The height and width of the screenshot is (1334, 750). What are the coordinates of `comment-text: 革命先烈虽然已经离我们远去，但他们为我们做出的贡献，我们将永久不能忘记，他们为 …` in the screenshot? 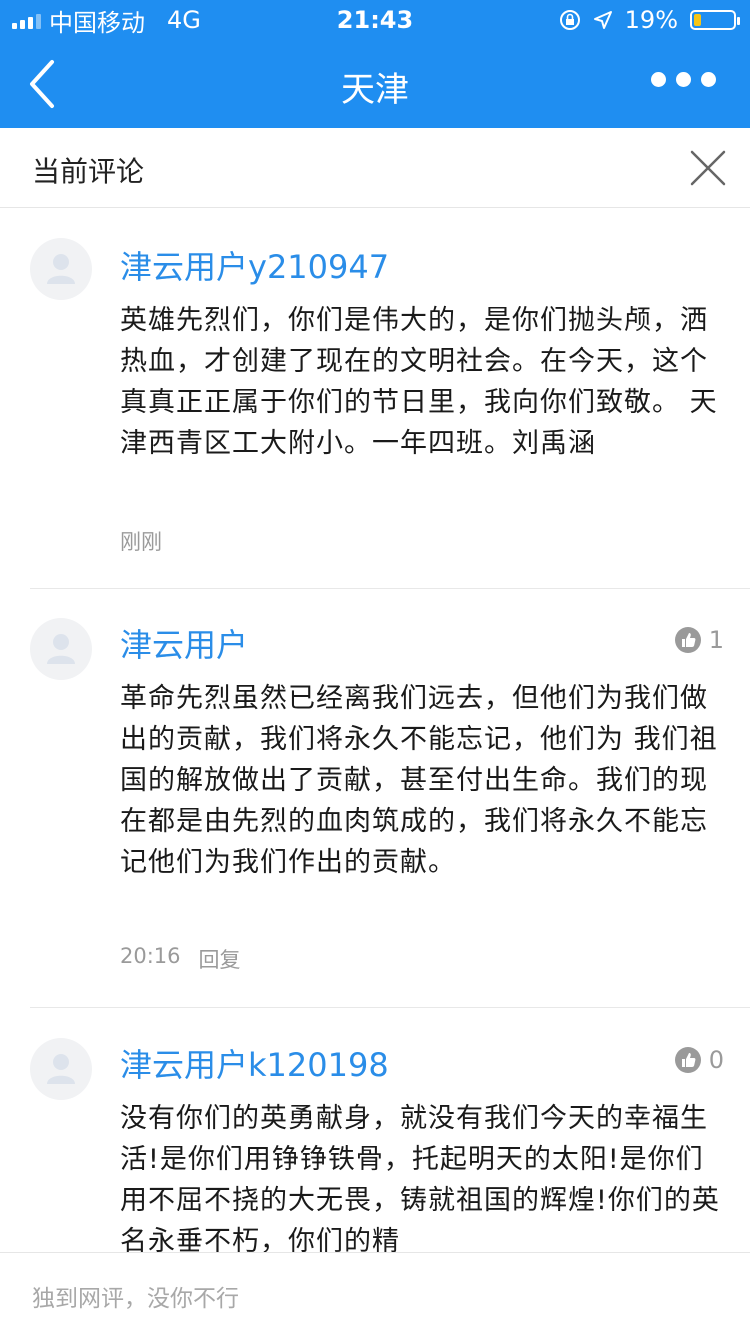 It's located at (419, 780).